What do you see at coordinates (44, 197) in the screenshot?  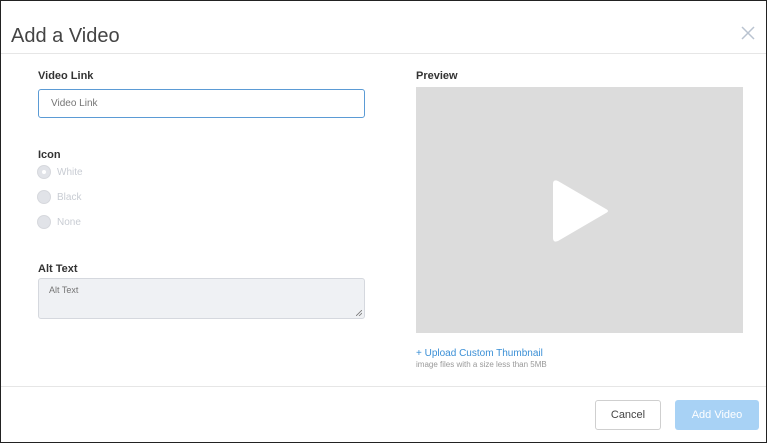 I see `radio-black` at bounding box center [44, 197].